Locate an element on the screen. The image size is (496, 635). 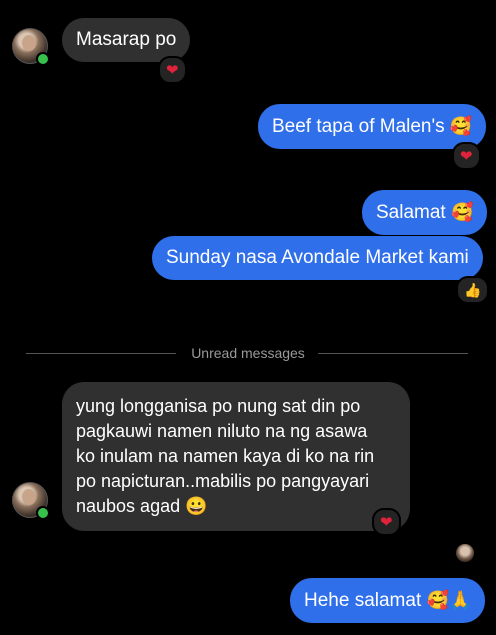
outgoing-message: Sunday nasa Avondale Market kami is located at coordinates (317, 258).